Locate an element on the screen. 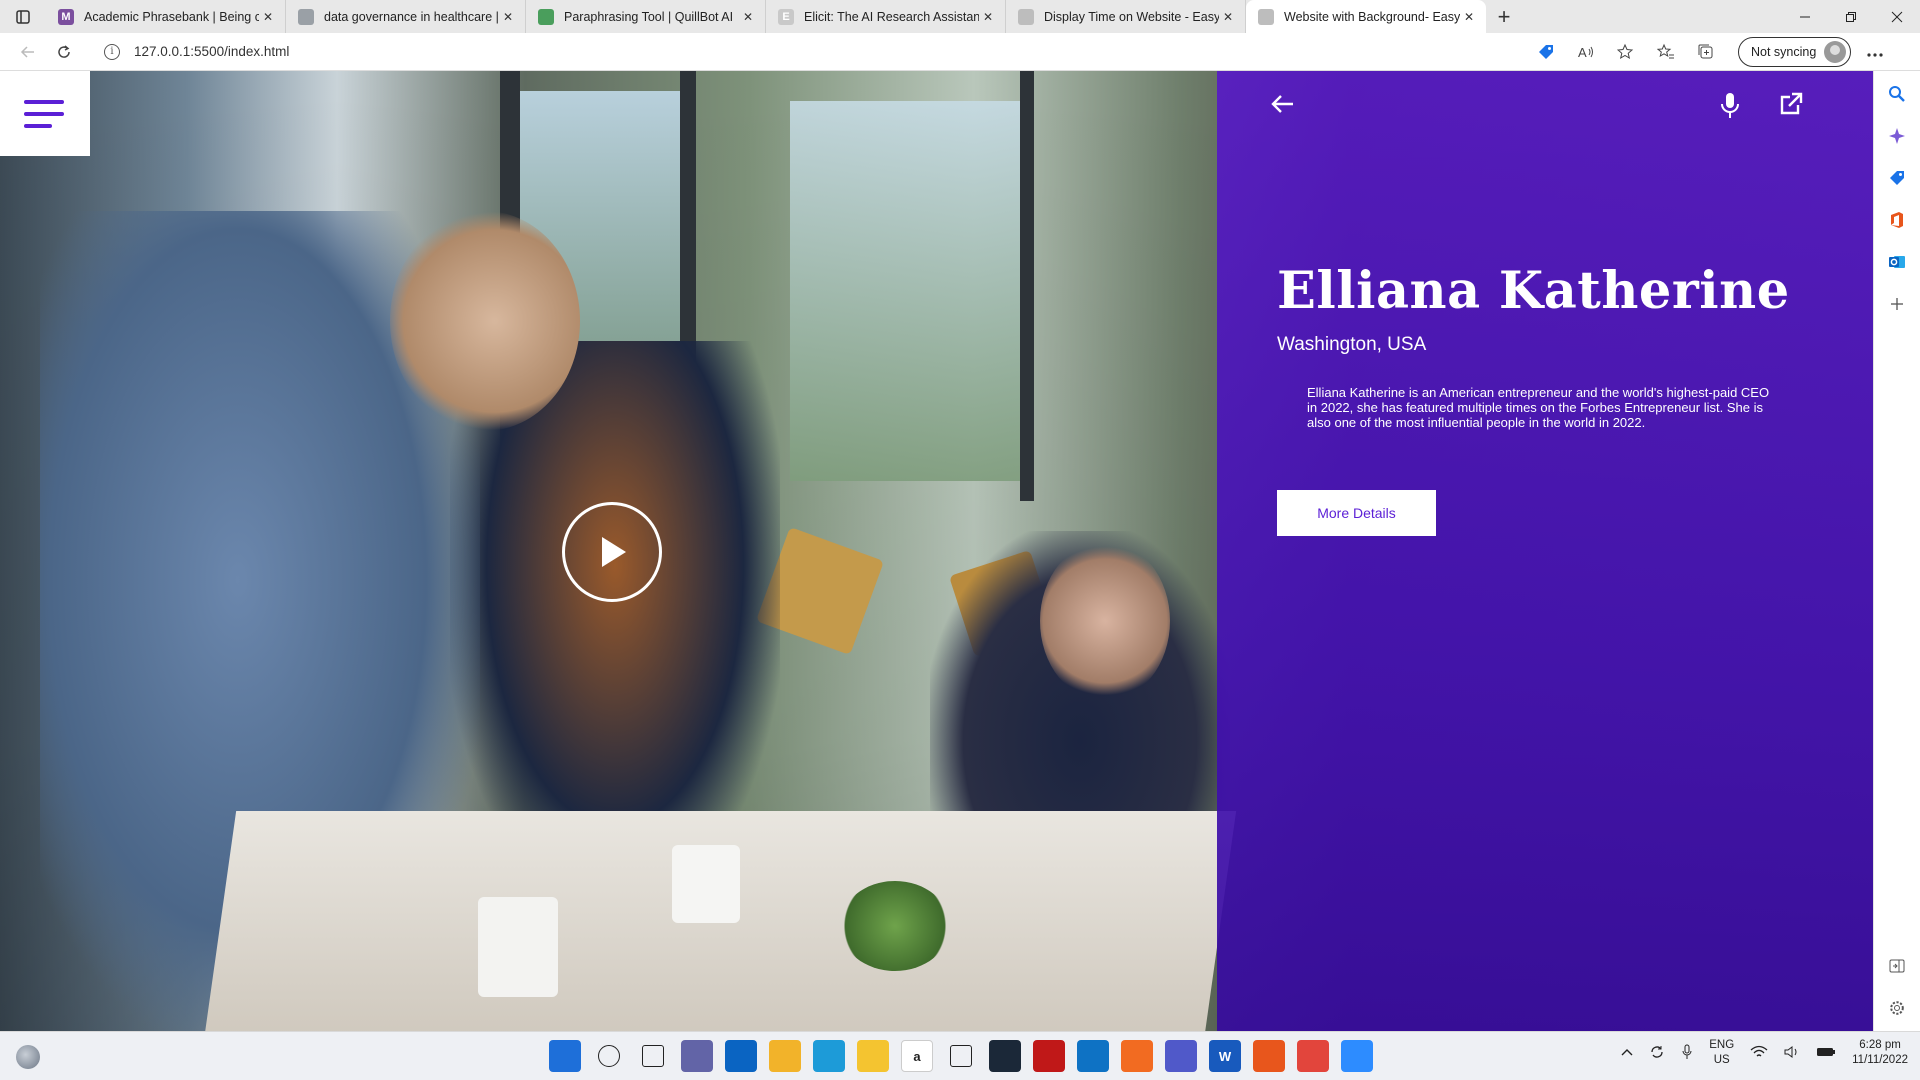  start-icon is located at coordinates (565, 1056).